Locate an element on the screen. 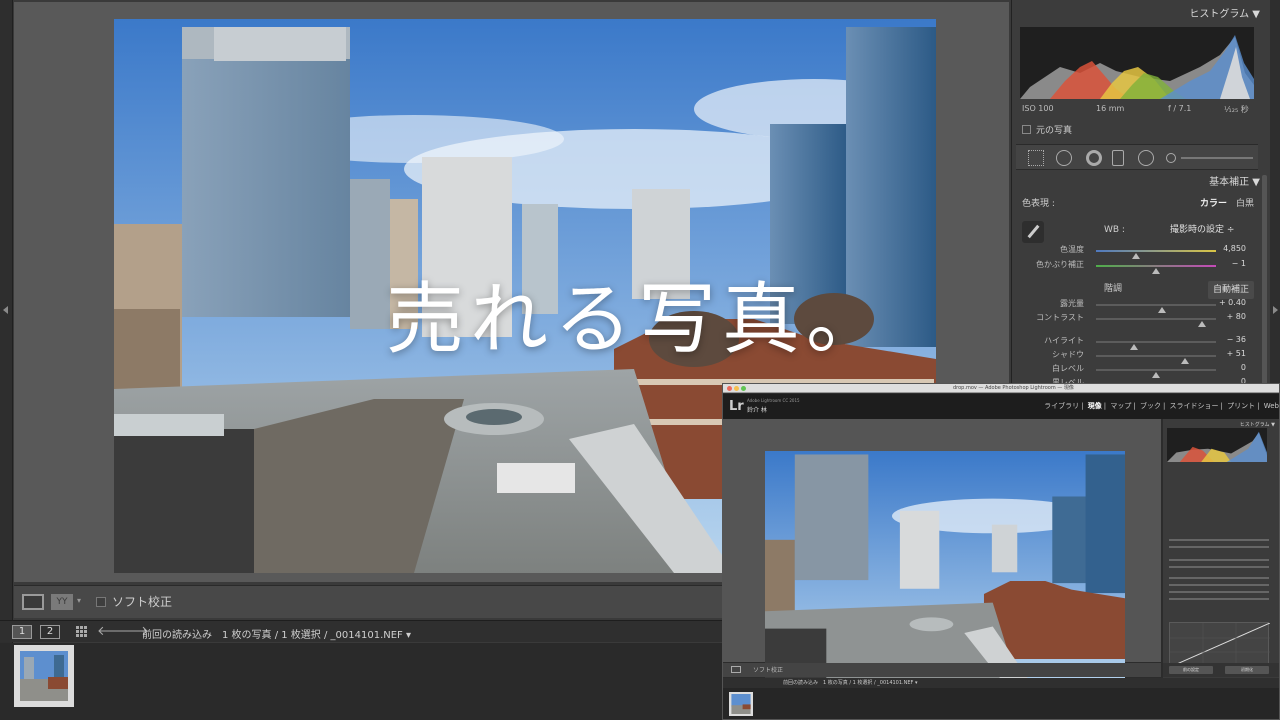  inset-photo-area is located at coordinates (942, 555).